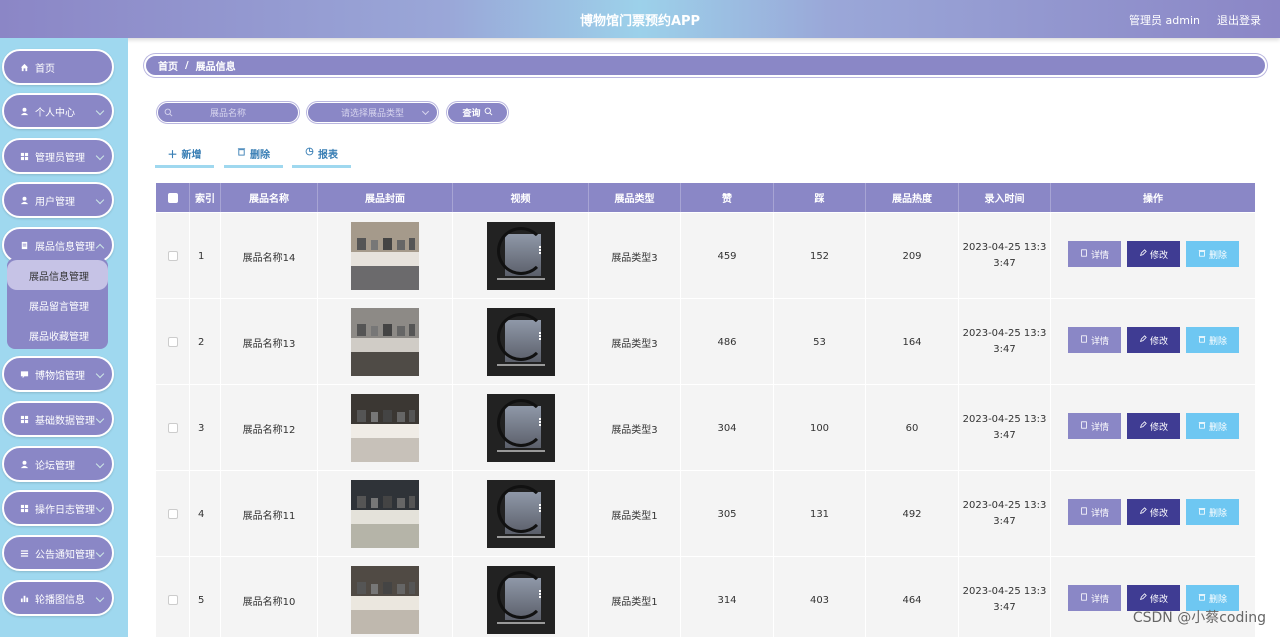  I want to click on query-label: 查询, so click(471, 114).